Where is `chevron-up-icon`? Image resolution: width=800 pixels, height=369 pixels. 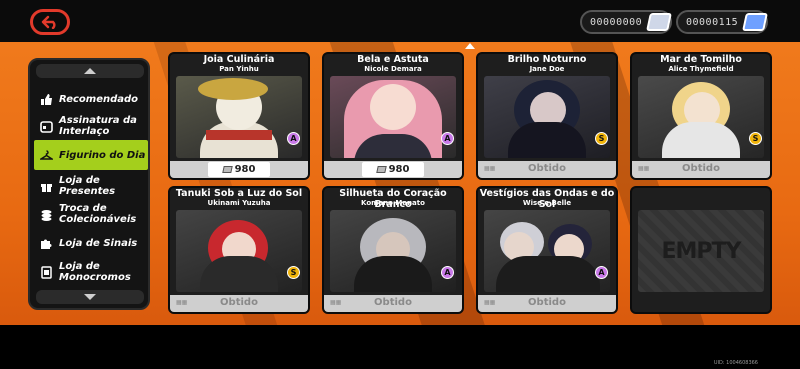
chevron-up-icon is located at coordinates (90, 71).